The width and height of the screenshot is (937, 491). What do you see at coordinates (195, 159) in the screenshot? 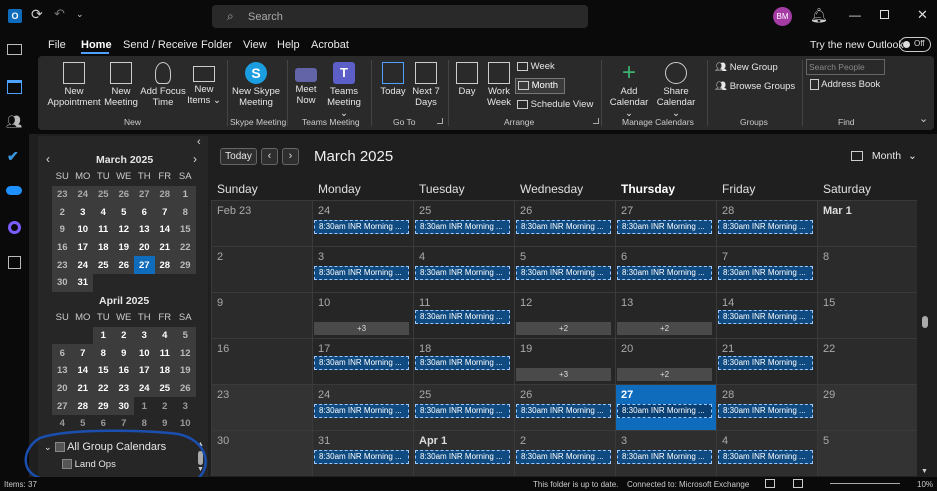
I see `mini-cal-next-icon: ›` at bounding box center [195, 159].